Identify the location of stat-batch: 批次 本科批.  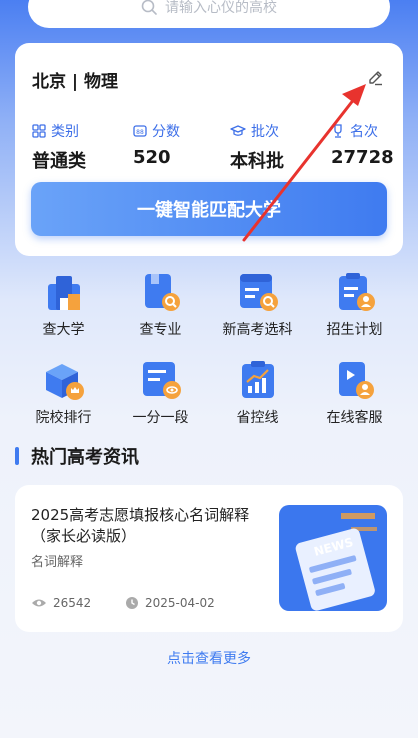
(257, 148).